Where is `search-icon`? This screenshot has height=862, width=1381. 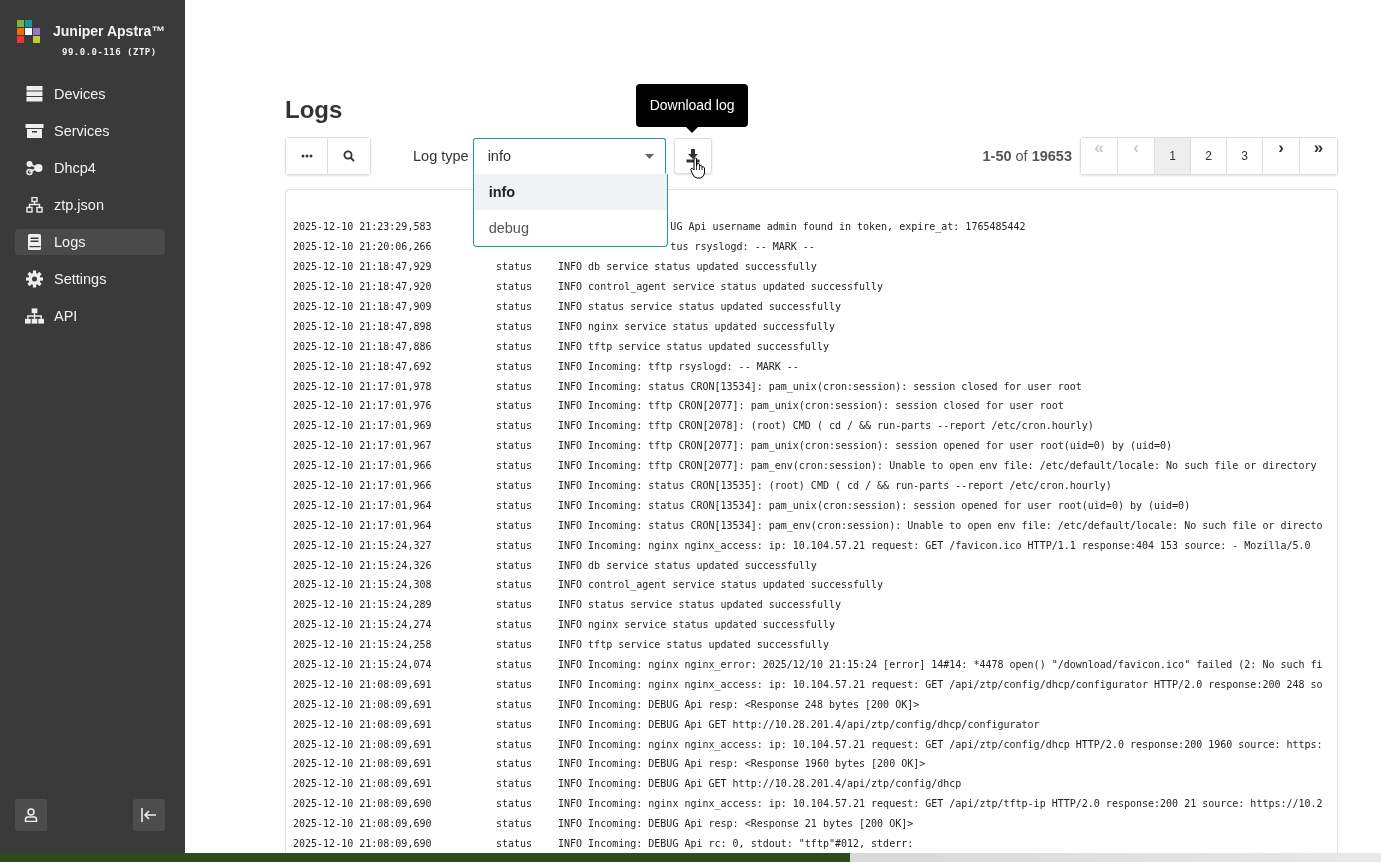
search-icon is located at coordinates (349, 156).